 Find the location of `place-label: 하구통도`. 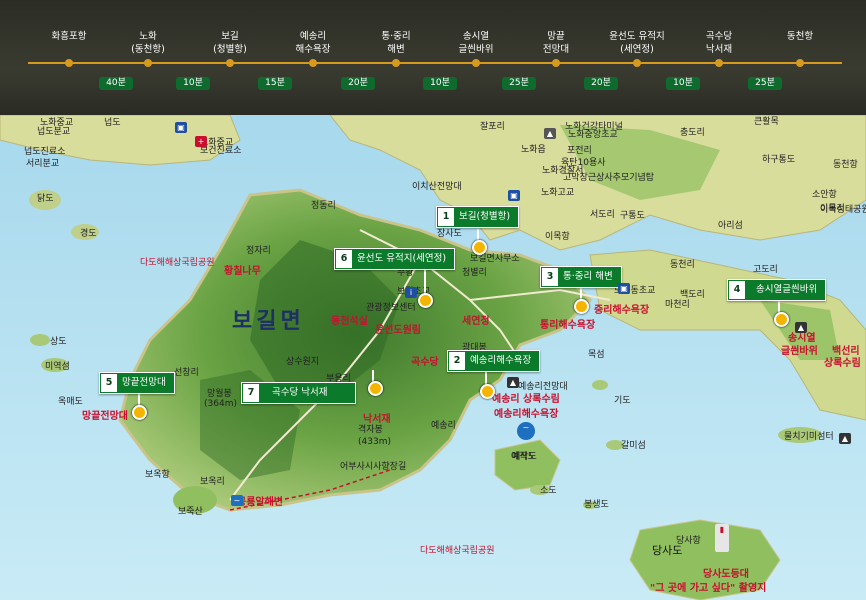

place-label: 하구통도 is located at coordinates (779, 160).